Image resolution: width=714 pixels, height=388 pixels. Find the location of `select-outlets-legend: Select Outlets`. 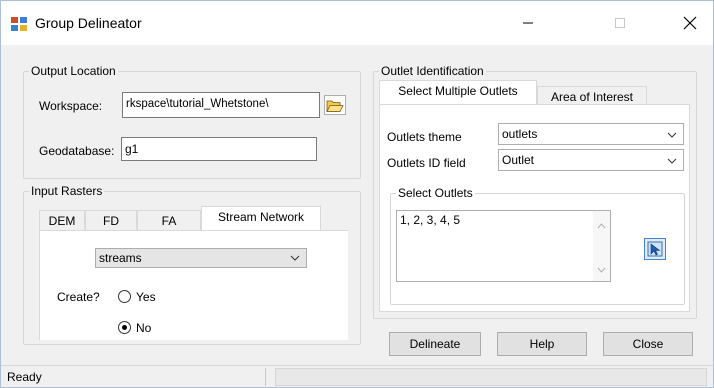

select-outlets-legend: Select Outlets is located at coordinates (435, 193).